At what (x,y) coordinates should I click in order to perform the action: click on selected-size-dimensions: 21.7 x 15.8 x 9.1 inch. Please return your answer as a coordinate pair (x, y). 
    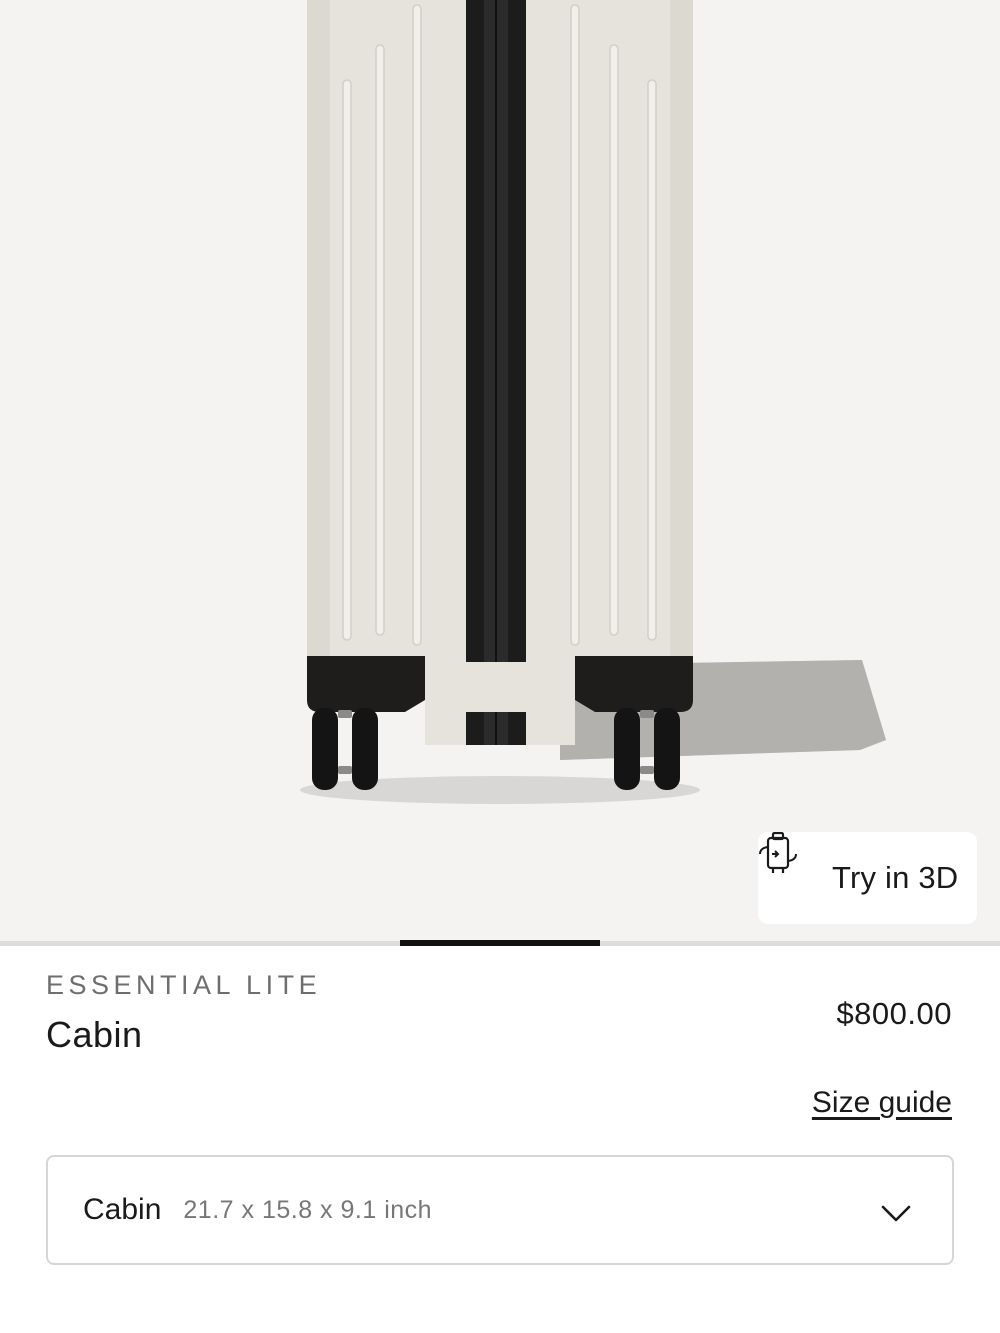
    Looking at the image, I should click on (308, 1209).